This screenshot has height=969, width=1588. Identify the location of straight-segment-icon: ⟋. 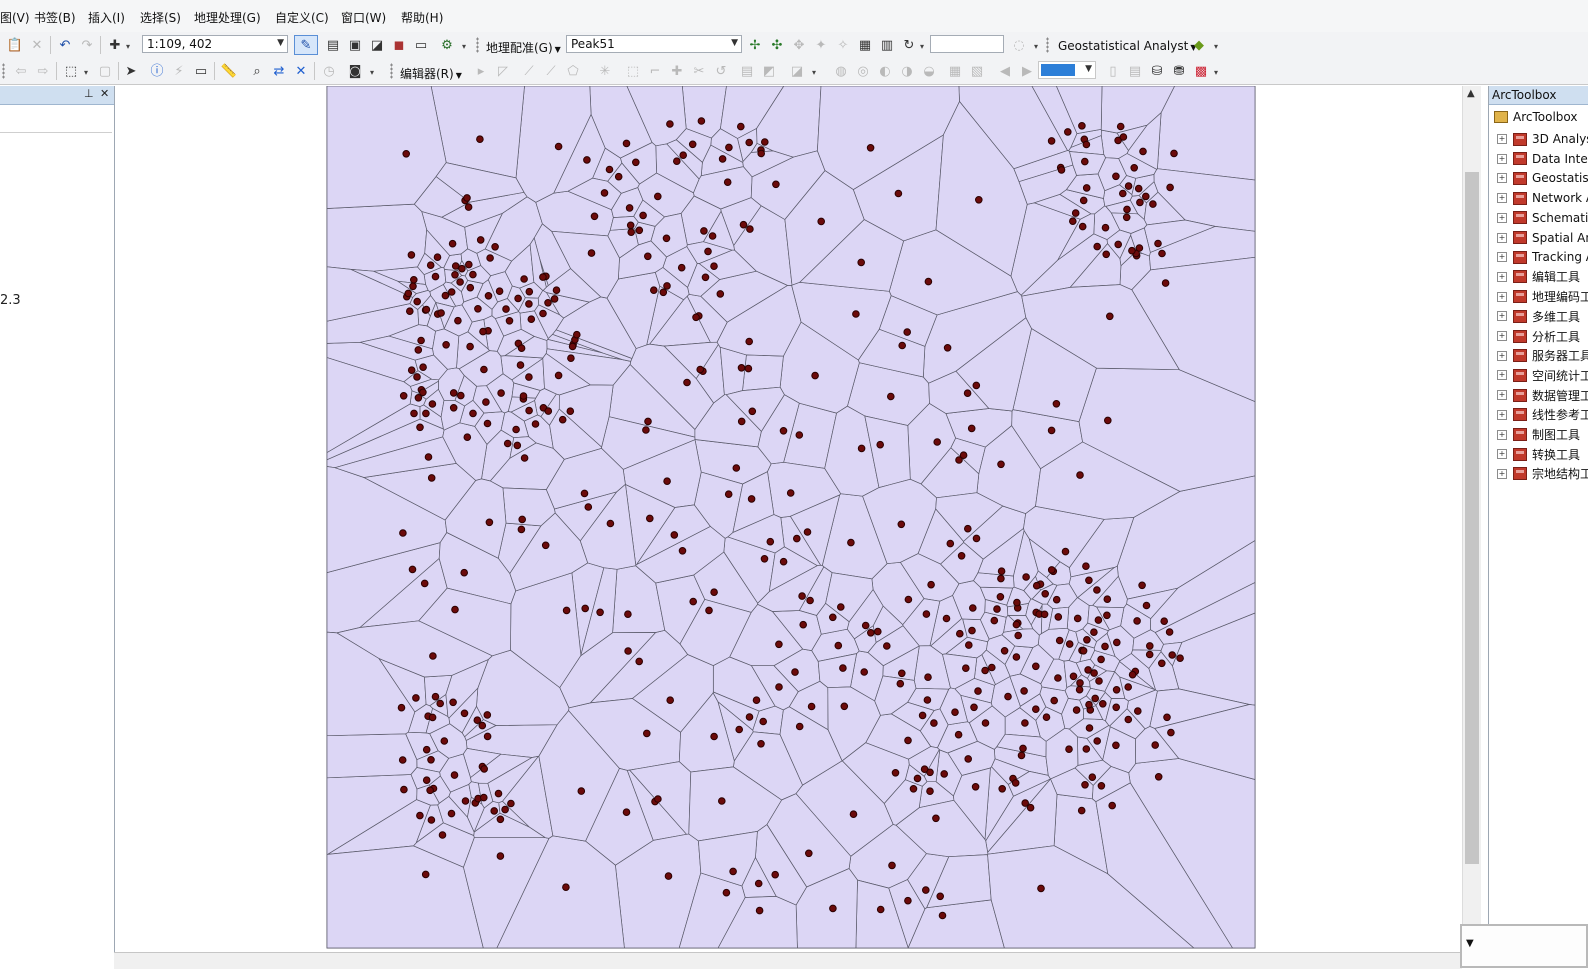
(529, 71).